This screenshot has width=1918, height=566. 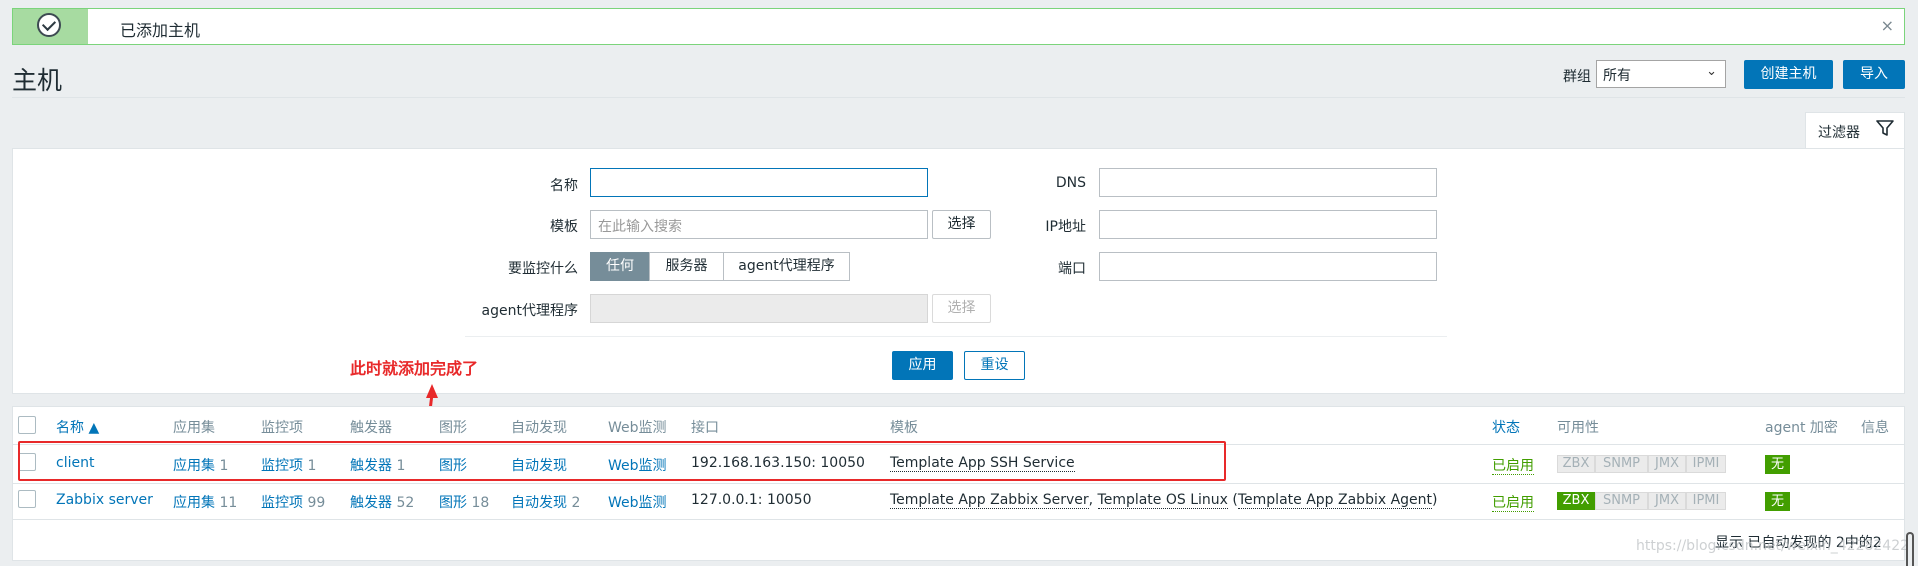 What do you see at coordinates (1268, 224) in the screenshot?
I see `ip-input` at bounding box center [1268, 224].